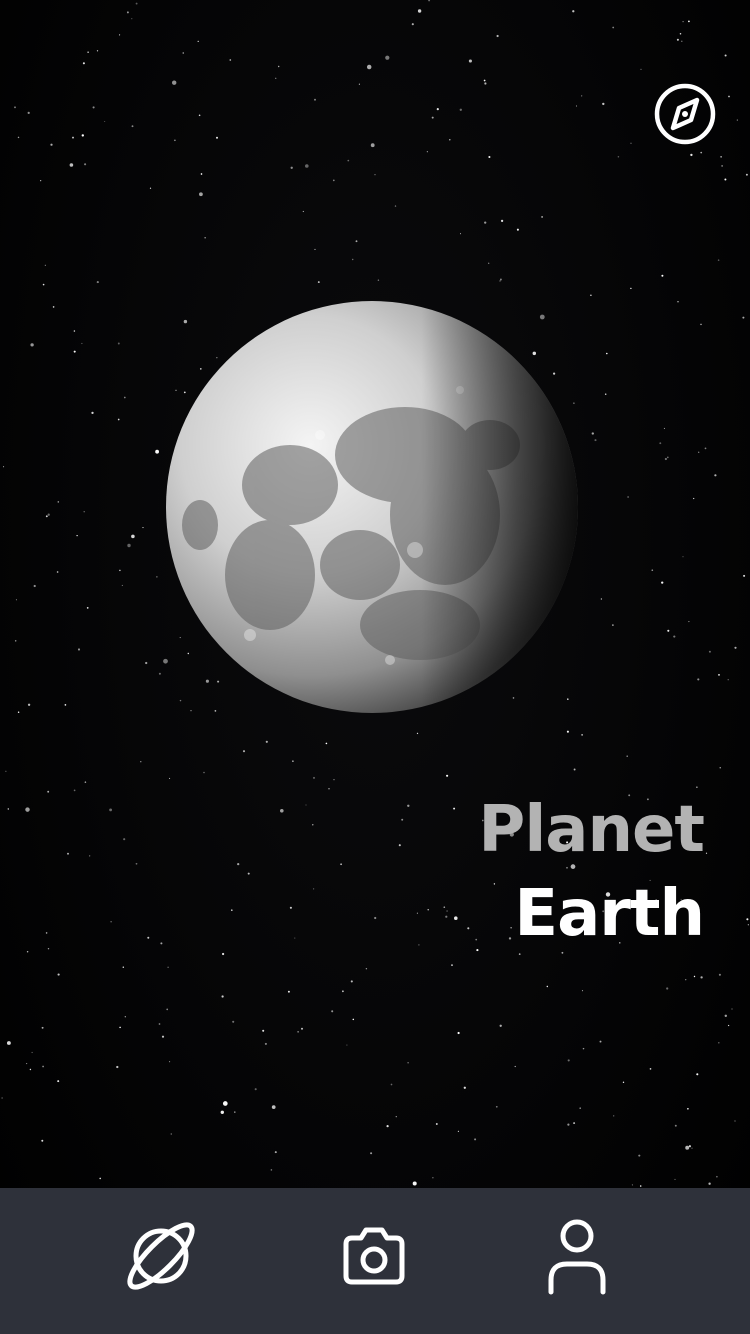  What do you see at coordinates (374, 1256) in the screenshot?
I see `tab-camera` at bounding box center [374, 1256].